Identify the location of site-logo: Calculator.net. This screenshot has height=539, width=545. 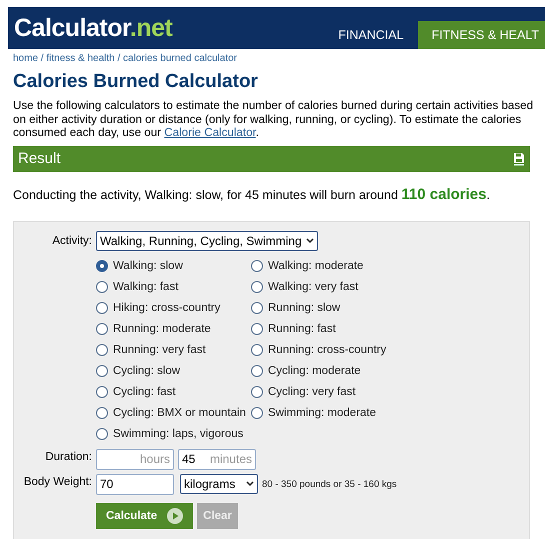
(90, 28).